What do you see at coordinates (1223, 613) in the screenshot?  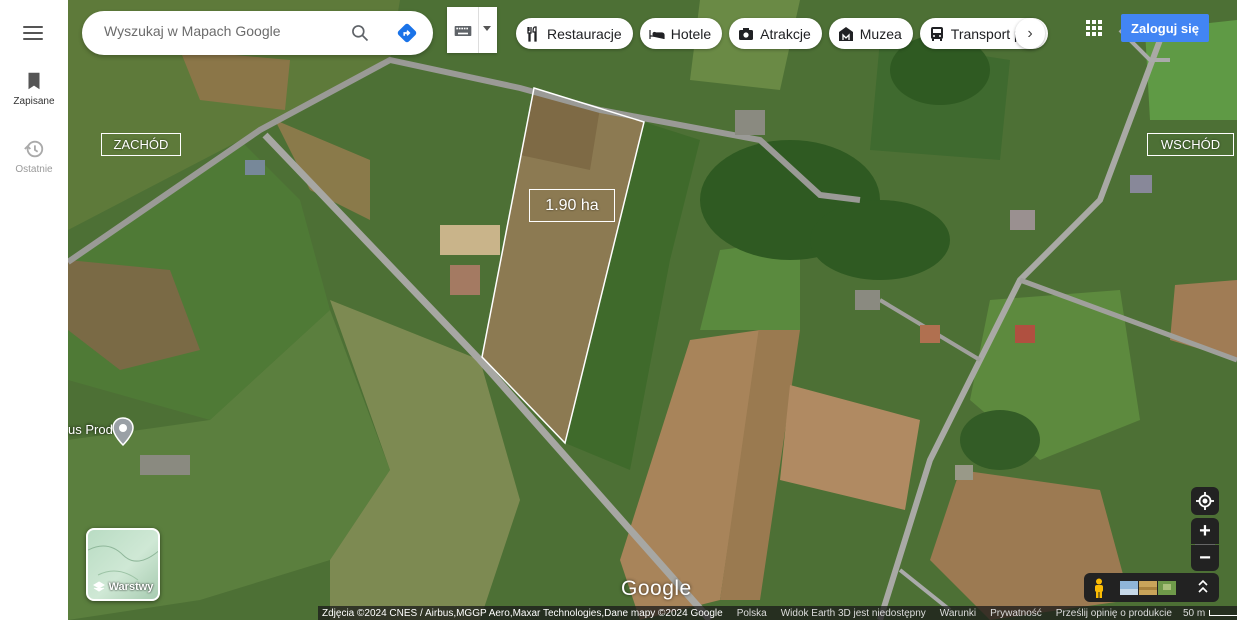 I see `scale-line` at bounding box center [1223, 613].